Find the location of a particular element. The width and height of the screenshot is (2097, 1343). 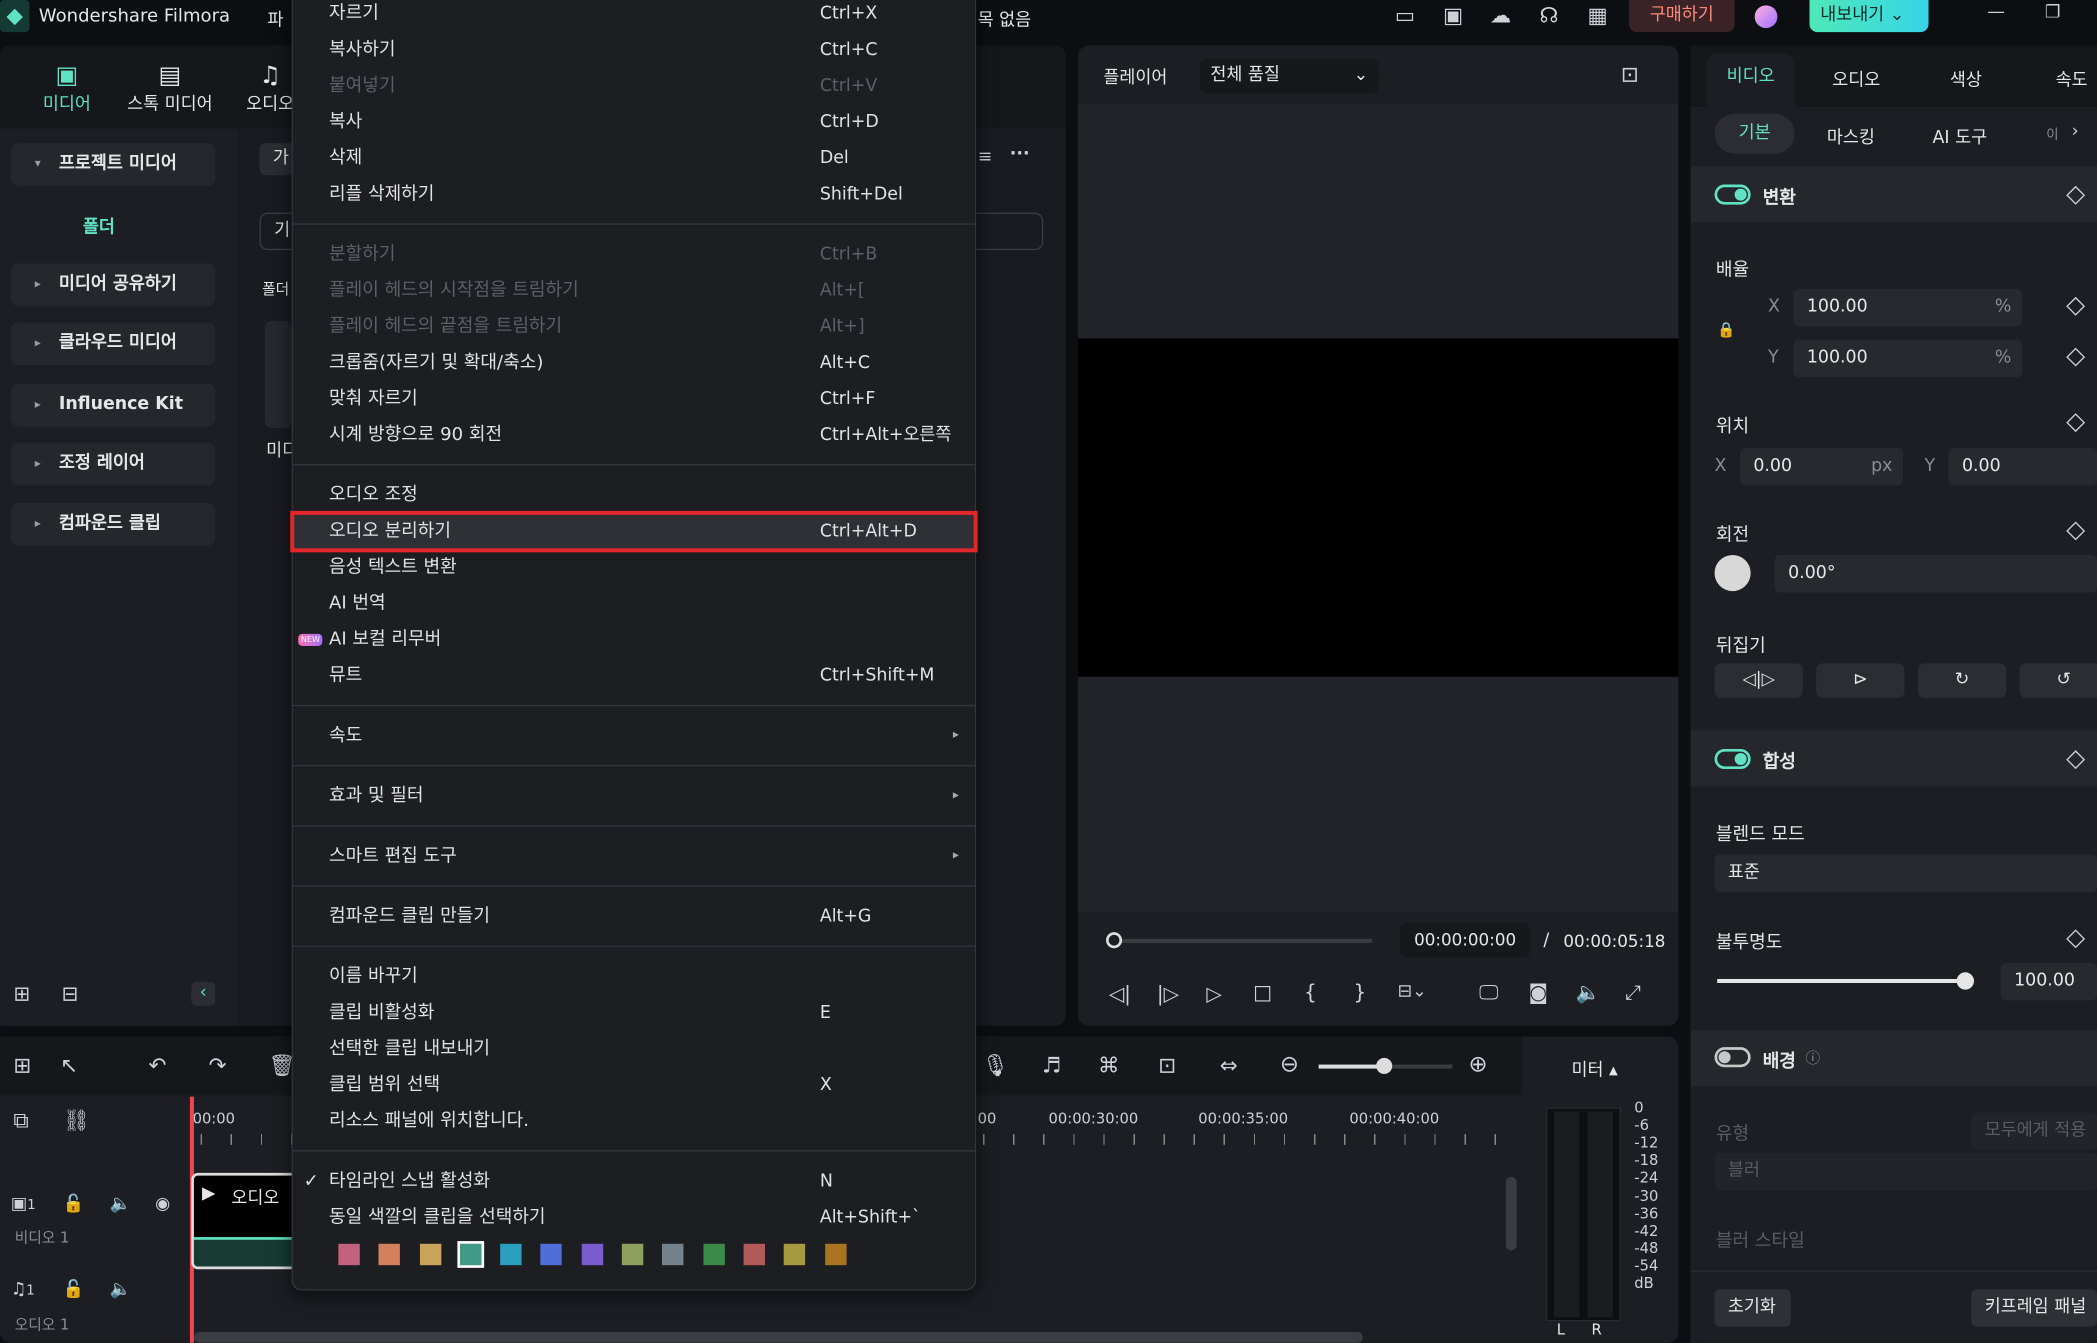

volume-icon: 🔈 is located at coordinates (1587, 992).